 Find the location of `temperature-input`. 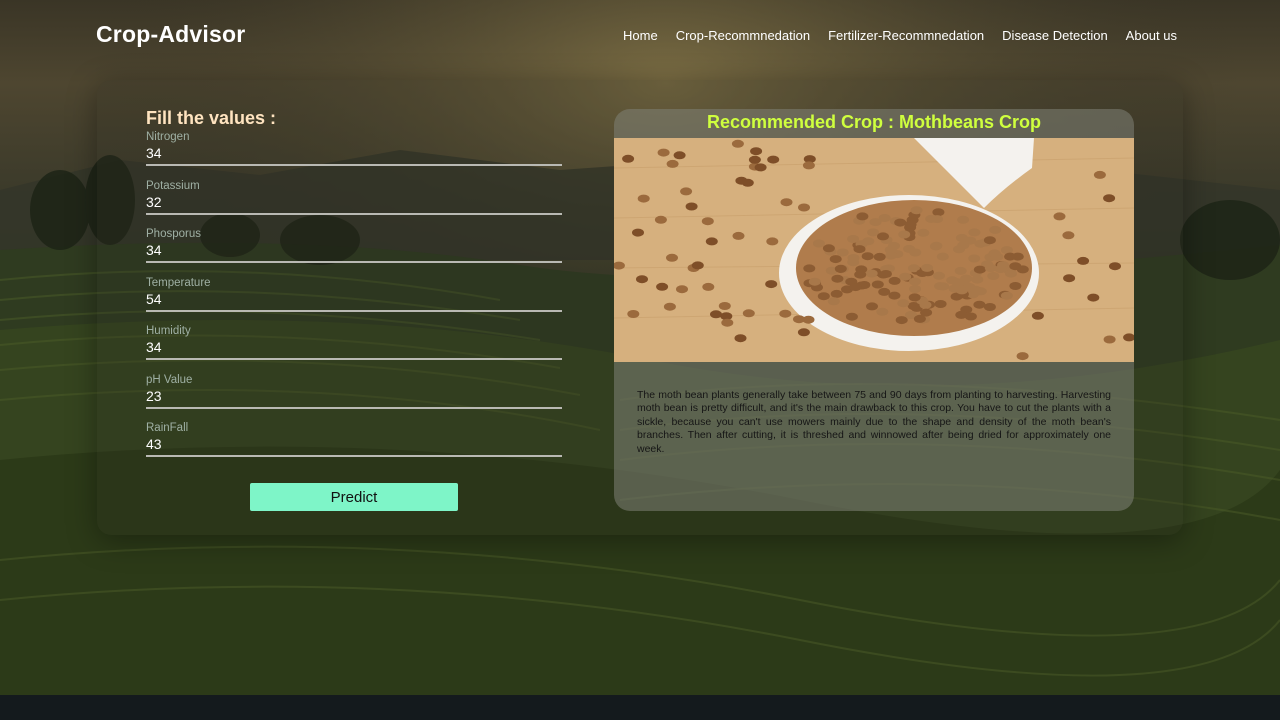

temperature-input is located at coordinates (354, 300).